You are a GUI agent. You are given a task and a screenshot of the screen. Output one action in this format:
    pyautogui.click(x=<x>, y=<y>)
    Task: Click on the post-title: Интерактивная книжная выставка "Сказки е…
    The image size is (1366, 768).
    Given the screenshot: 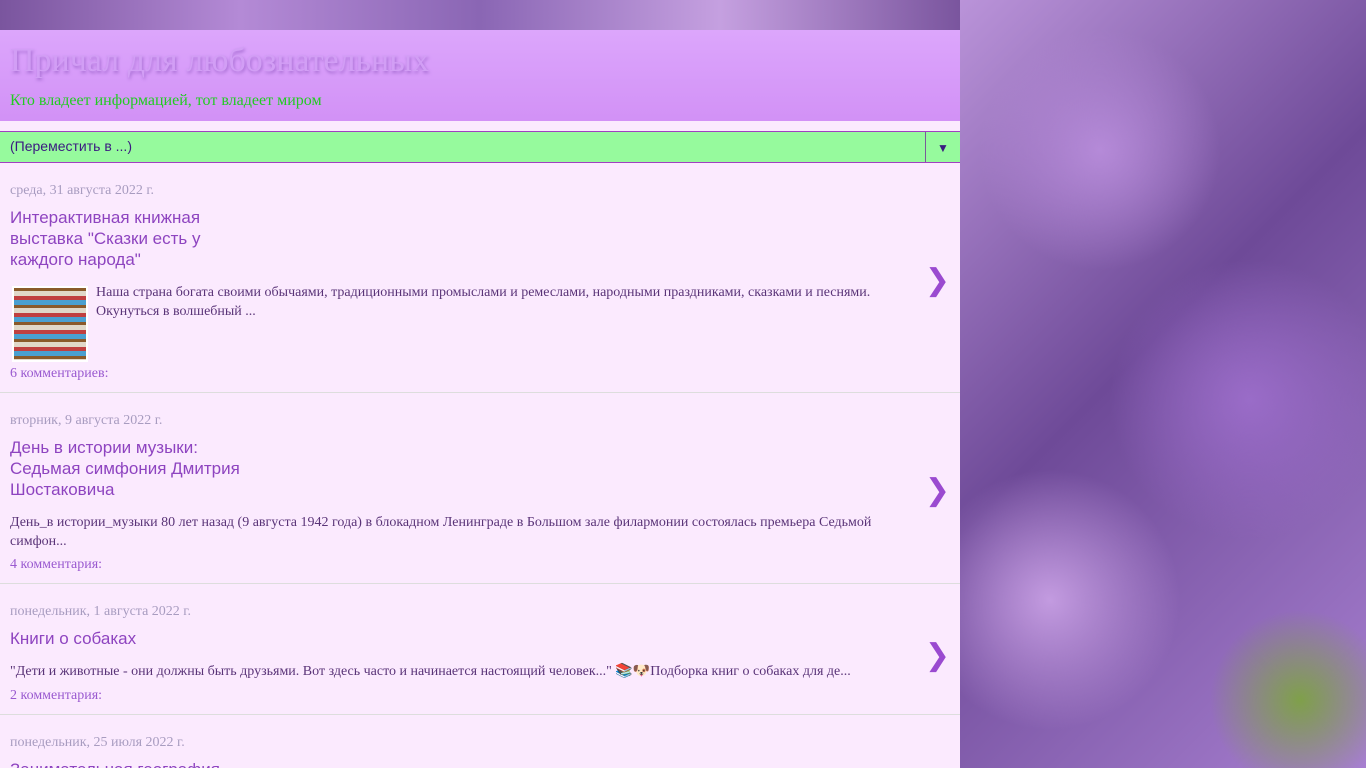 What is the action you would take?
    pyautogui.click(x=130, y=238)
    